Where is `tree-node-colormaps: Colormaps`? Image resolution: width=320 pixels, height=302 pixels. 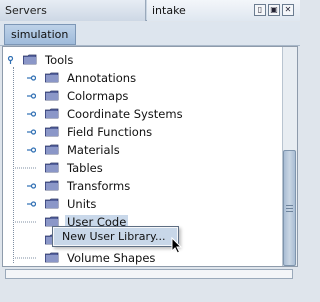
tree-node-colormaps: Colormaps is located at coordinates (143, 96).